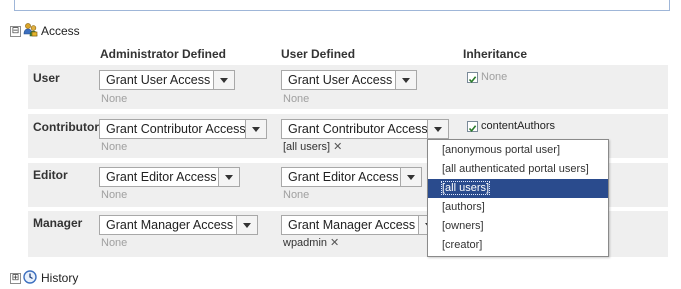 The height and width of the screenshot is (289, 681). Describe the element at coordinates (518, 188) in the screenshot. I see `dropdown-option-selected: [all users]` at that location.